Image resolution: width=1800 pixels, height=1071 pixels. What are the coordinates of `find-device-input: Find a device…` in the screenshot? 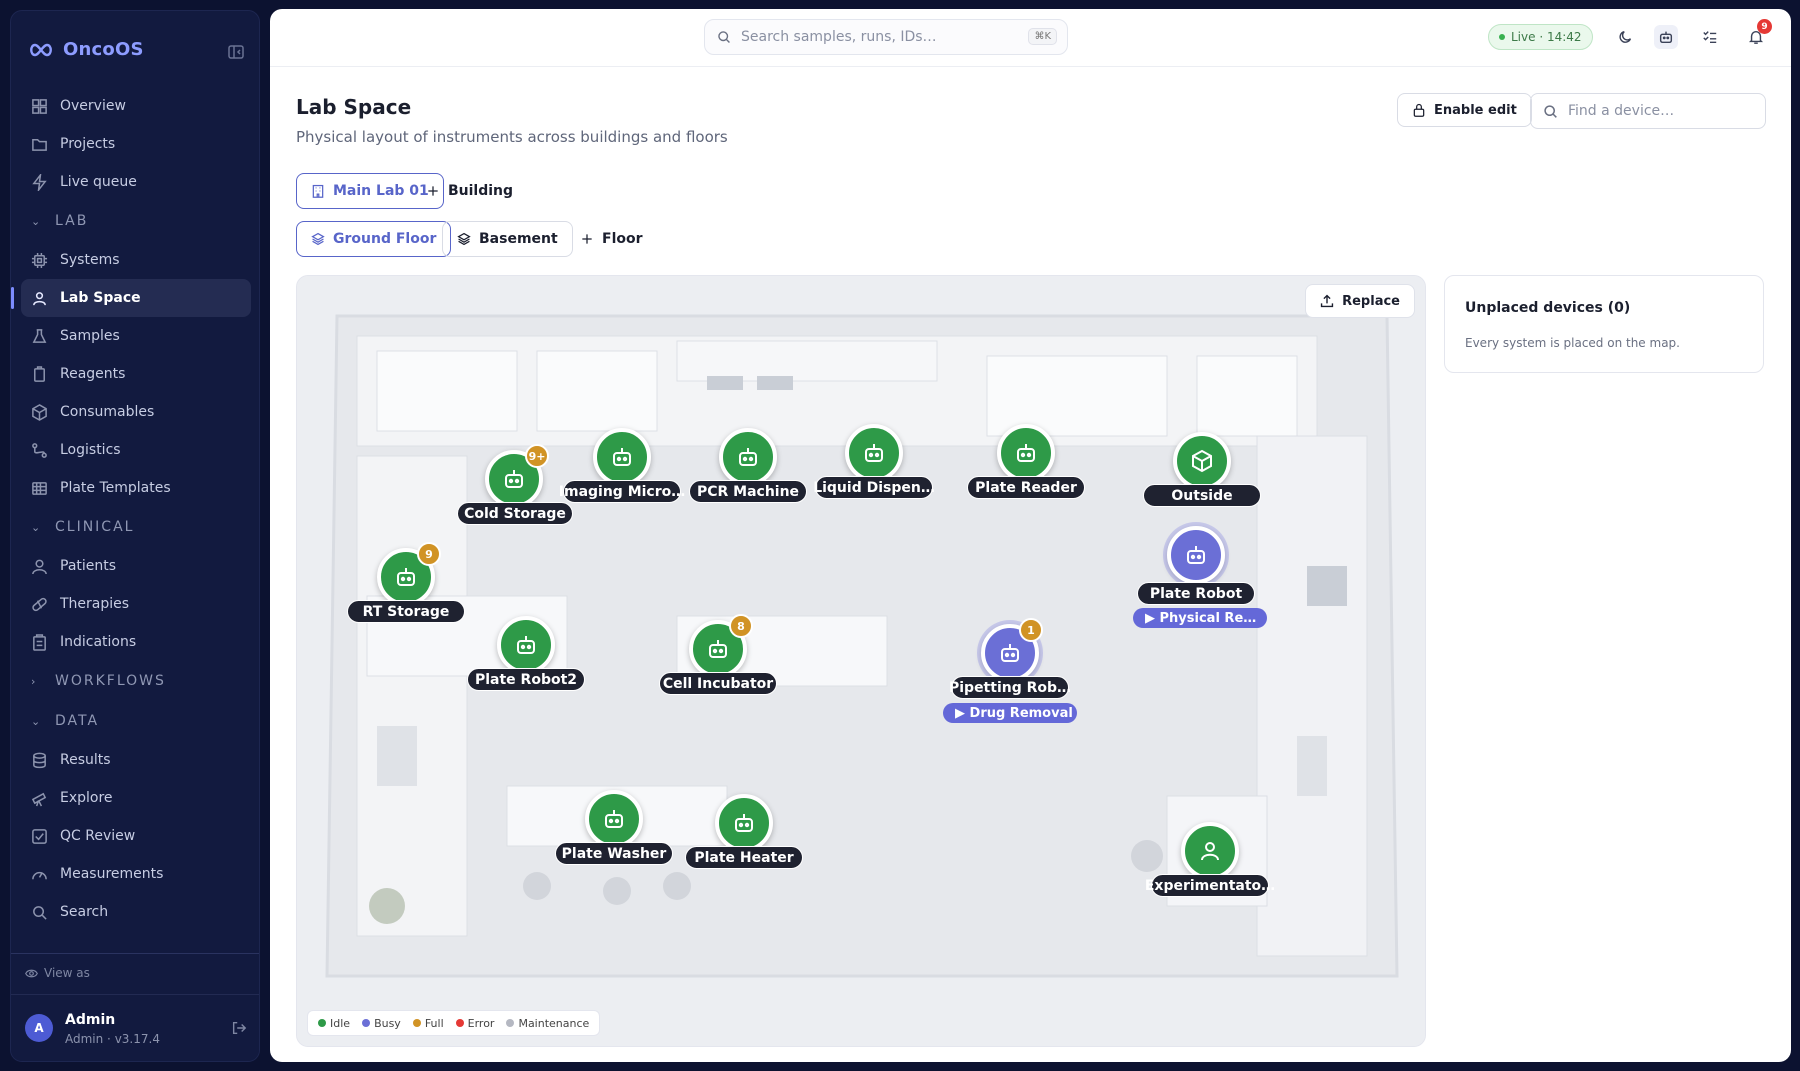 It's located at (1648, 111).